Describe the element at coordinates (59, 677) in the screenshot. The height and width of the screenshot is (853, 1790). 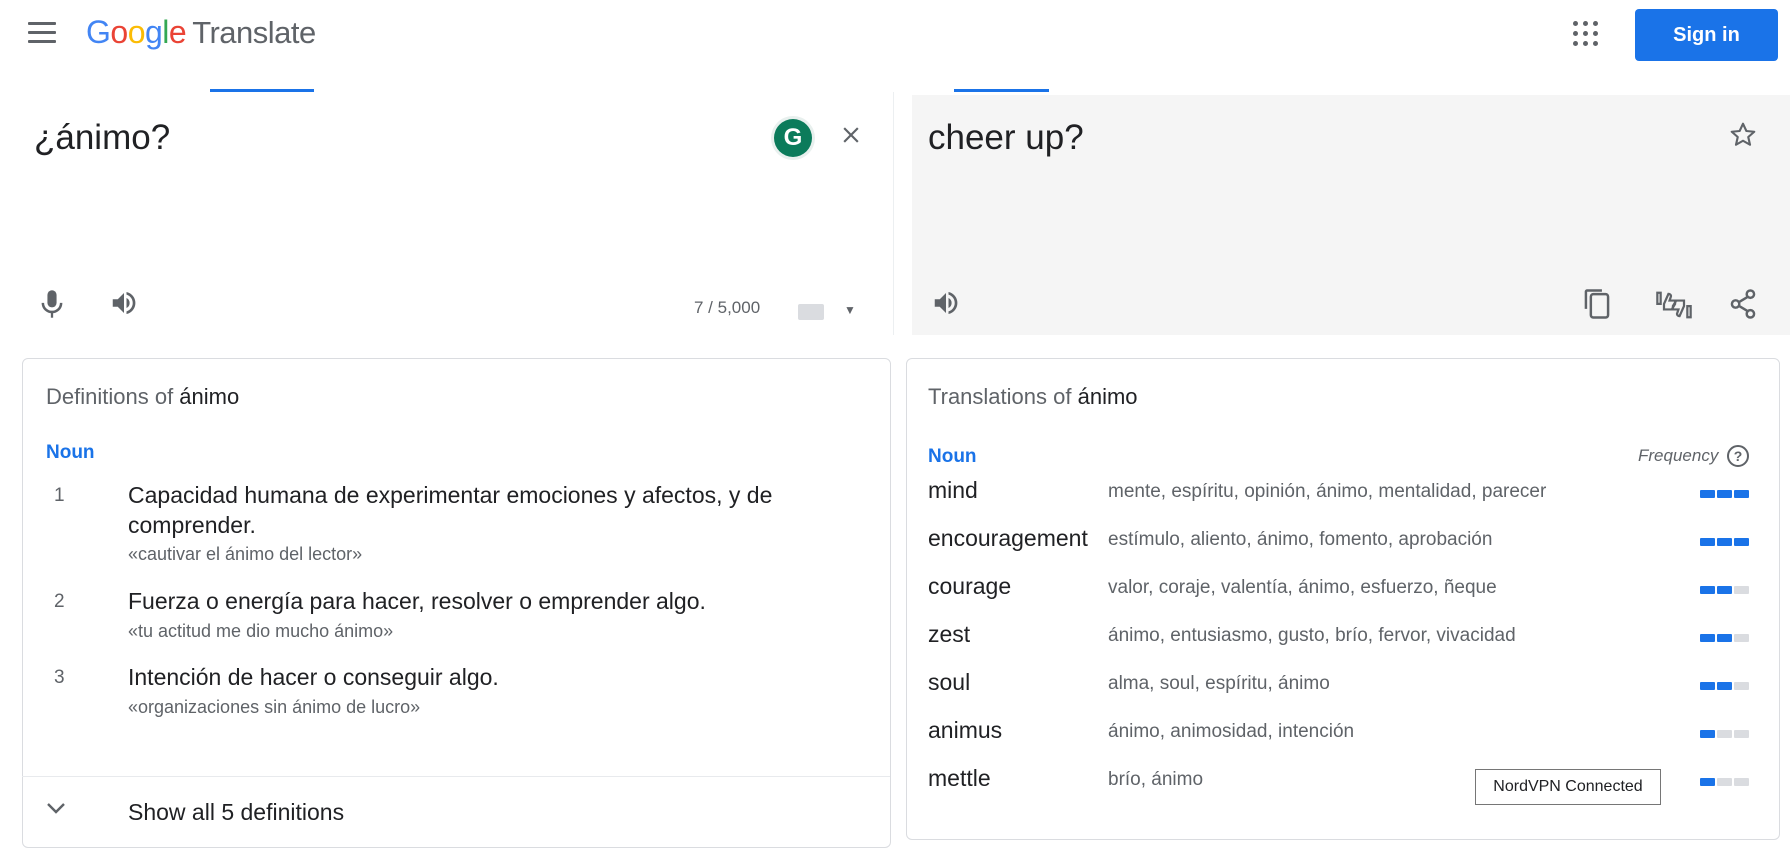
I see `definition-number: 3` at that location.